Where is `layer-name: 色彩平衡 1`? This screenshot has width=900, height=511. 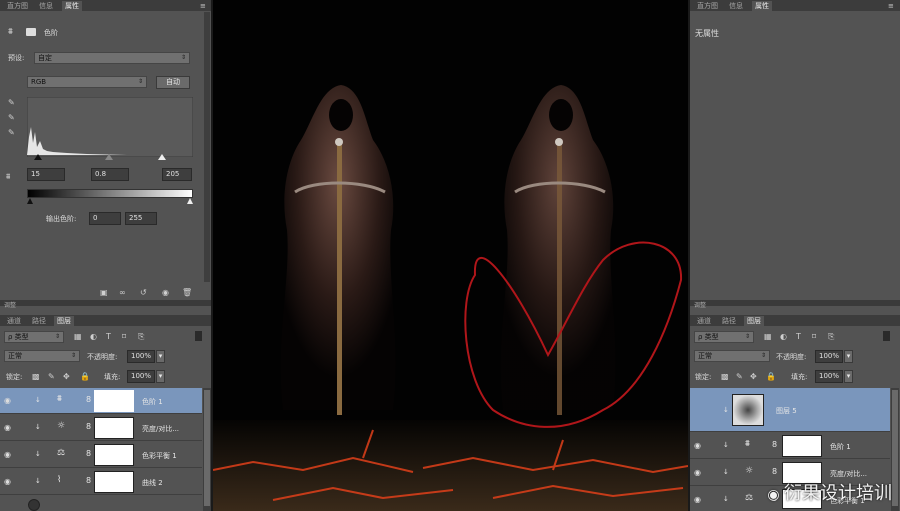 layer-name: 色彩平衡 1 is located at coordinates (159, 456).